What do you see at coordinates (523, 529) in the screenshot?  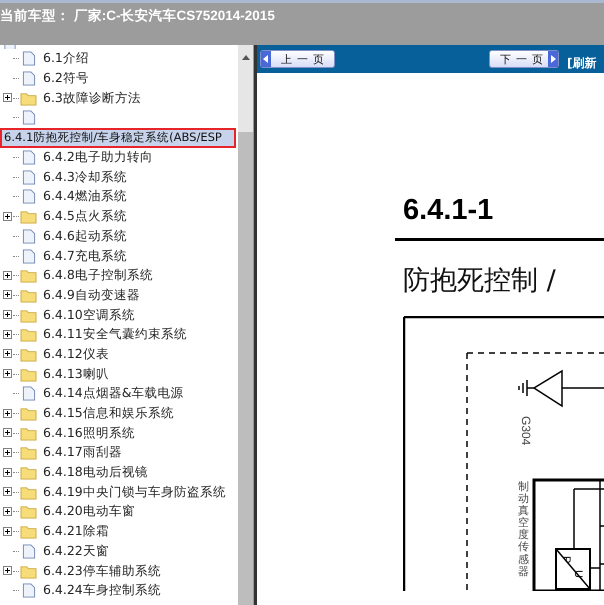 I see `sensor-label: 制动真空度传感器` at bounding box center [523, 529].